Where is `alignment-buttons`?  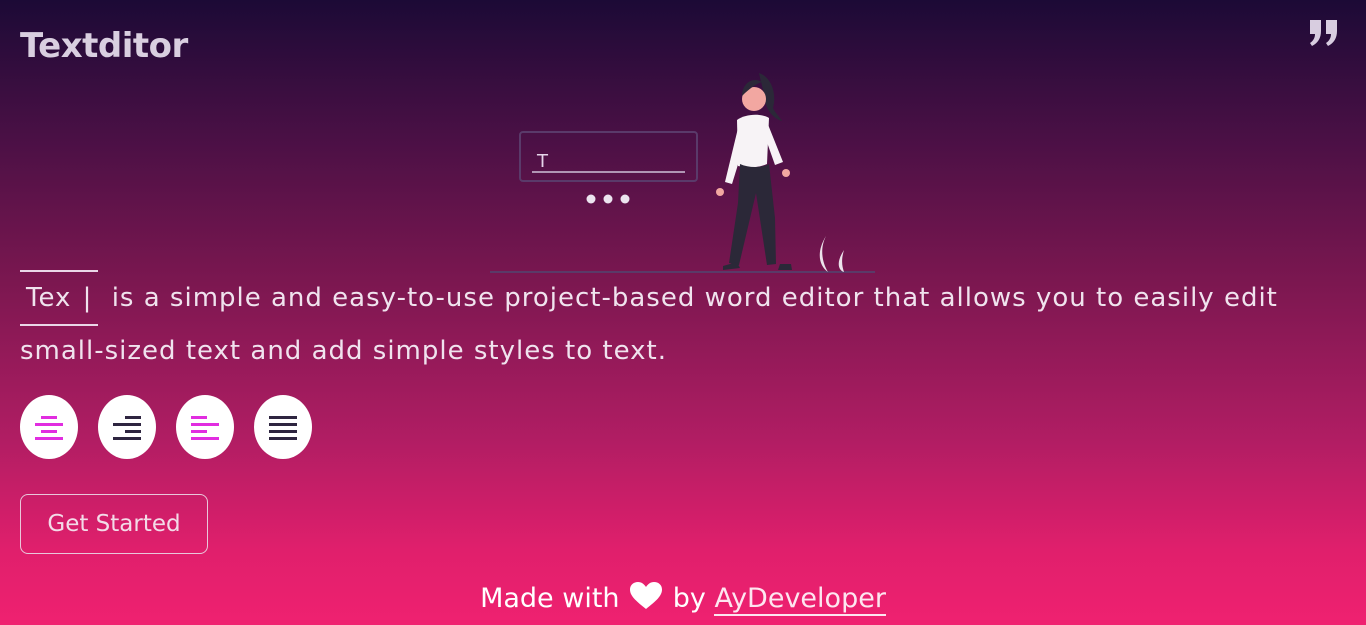
alignment-buttons is located at coordinates (166, 427).